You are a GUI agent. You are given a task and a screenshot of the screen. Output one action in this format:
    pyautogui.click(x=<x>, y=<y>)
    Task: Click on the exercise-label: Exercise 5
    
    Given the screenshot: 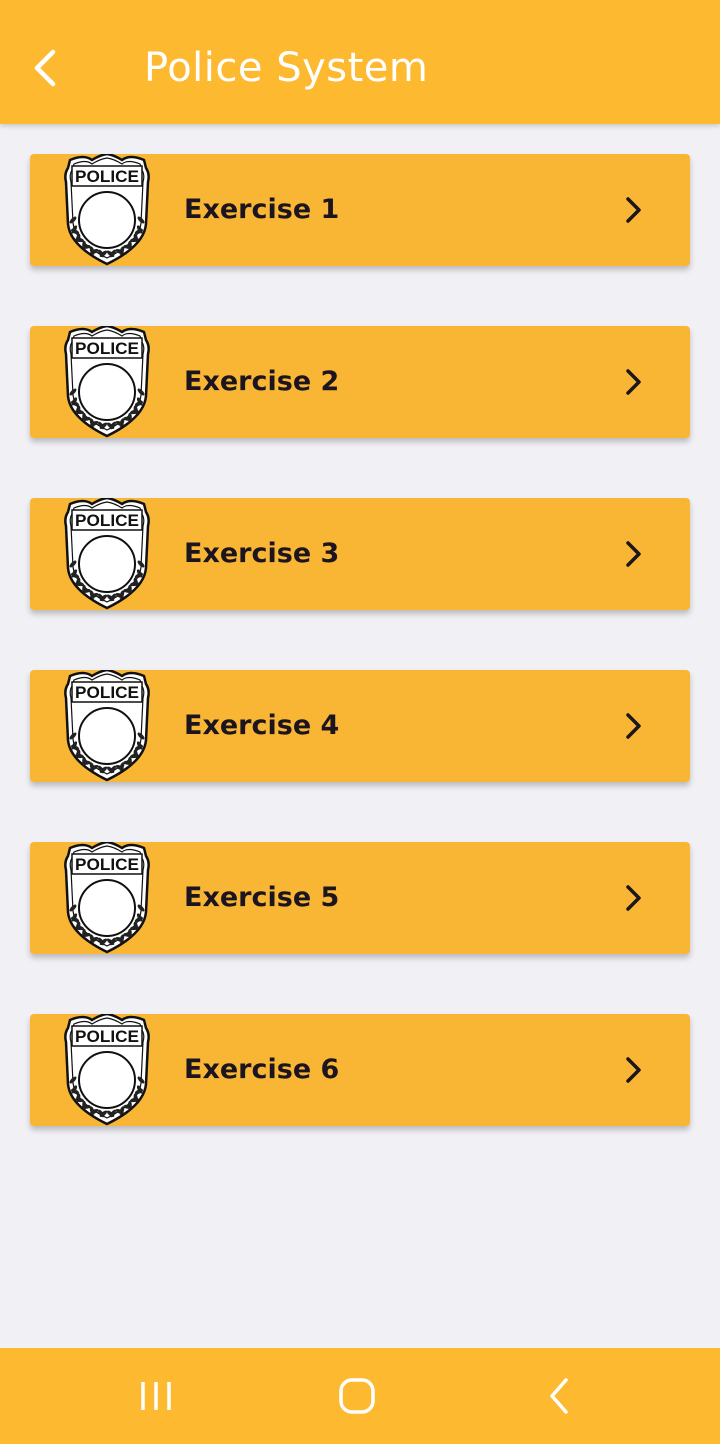 What is the action you would take?
    pyautogui.click(x=262, y=897)
    